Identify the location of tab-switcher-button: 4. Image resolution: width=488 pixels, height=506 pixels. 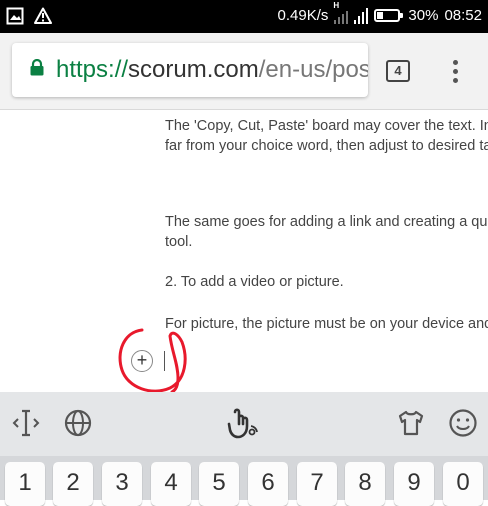
(398, 71).